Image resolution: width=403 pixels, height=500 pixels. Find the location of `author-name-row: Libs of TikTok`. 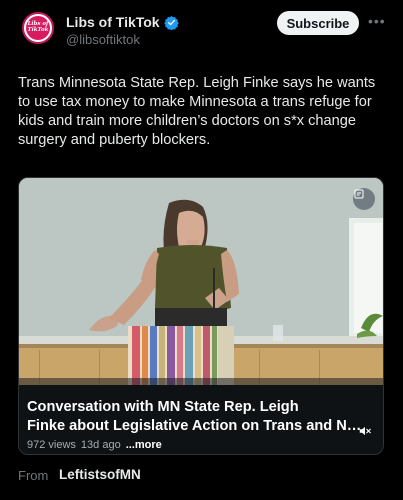

author-name-row: Libs of TikTok is located at coordinates (122, 22).